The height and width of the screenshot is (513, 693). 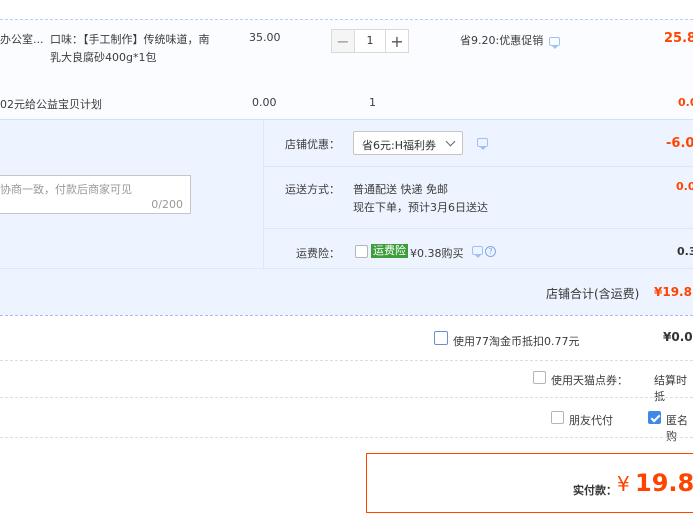 What do you see at coordinates (516, 341) in the screenshot?
I see `coins-label: 使用77淘金币抵扣0.77元` at bounding box center [516, 341].